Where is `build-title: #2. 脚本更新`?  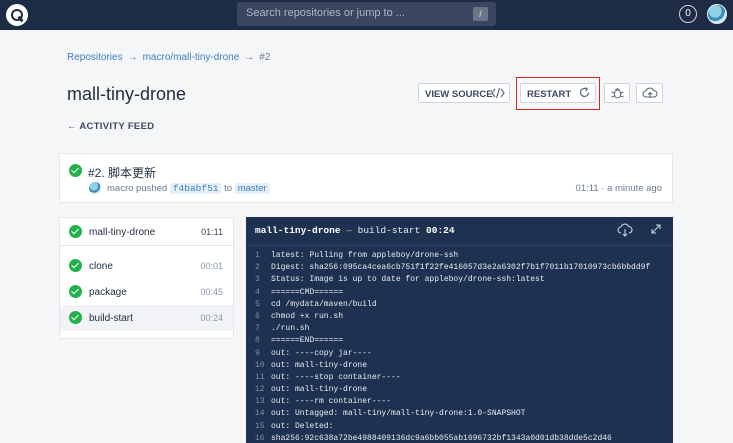
build-title: #2. 脚本更新 is located at coordinates (122, 173).